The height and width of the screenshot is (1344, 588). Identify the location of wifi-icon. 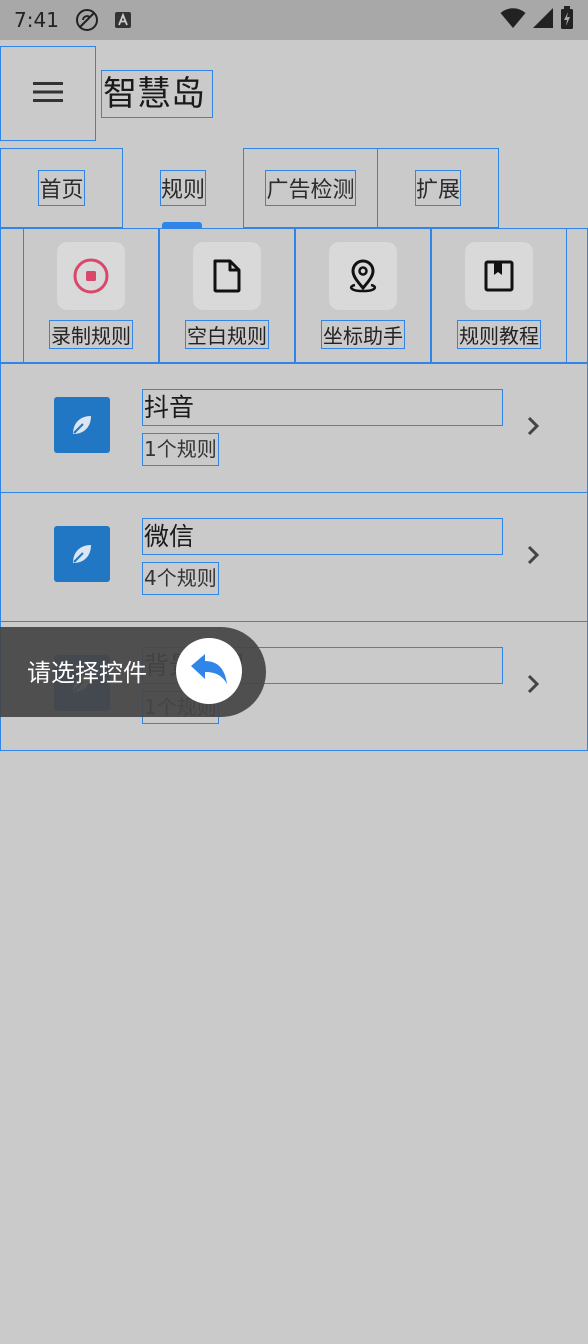
(513, 20).